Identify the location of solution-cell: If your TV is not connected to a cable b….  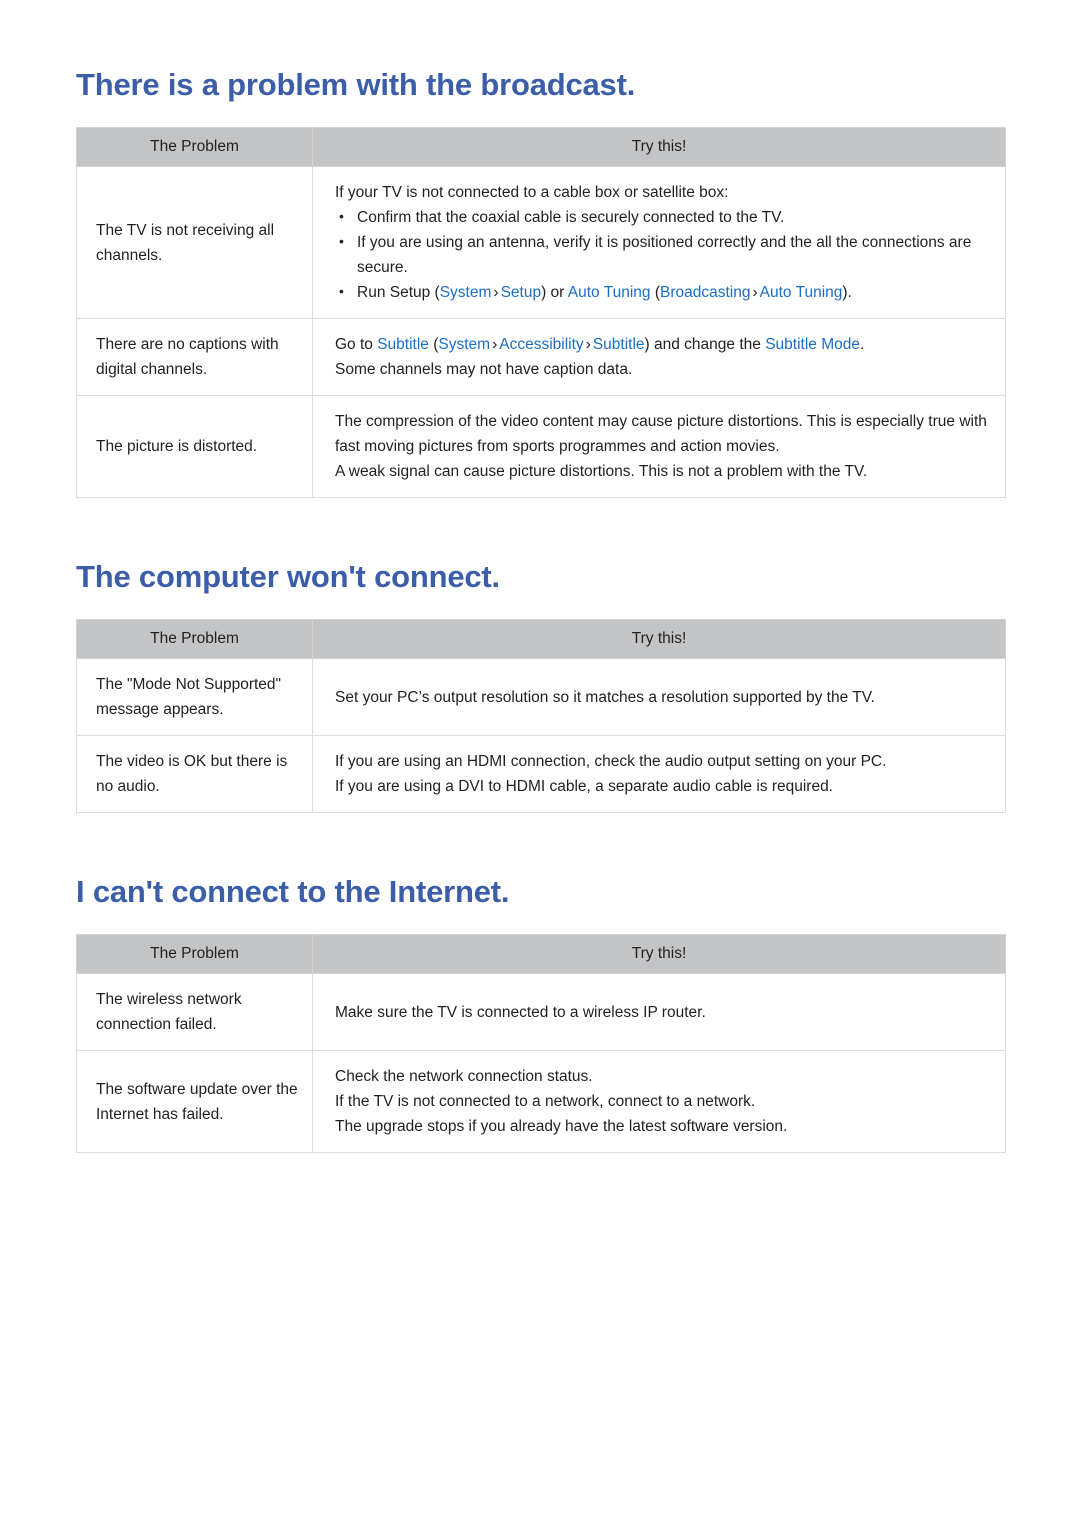
(659, 243).